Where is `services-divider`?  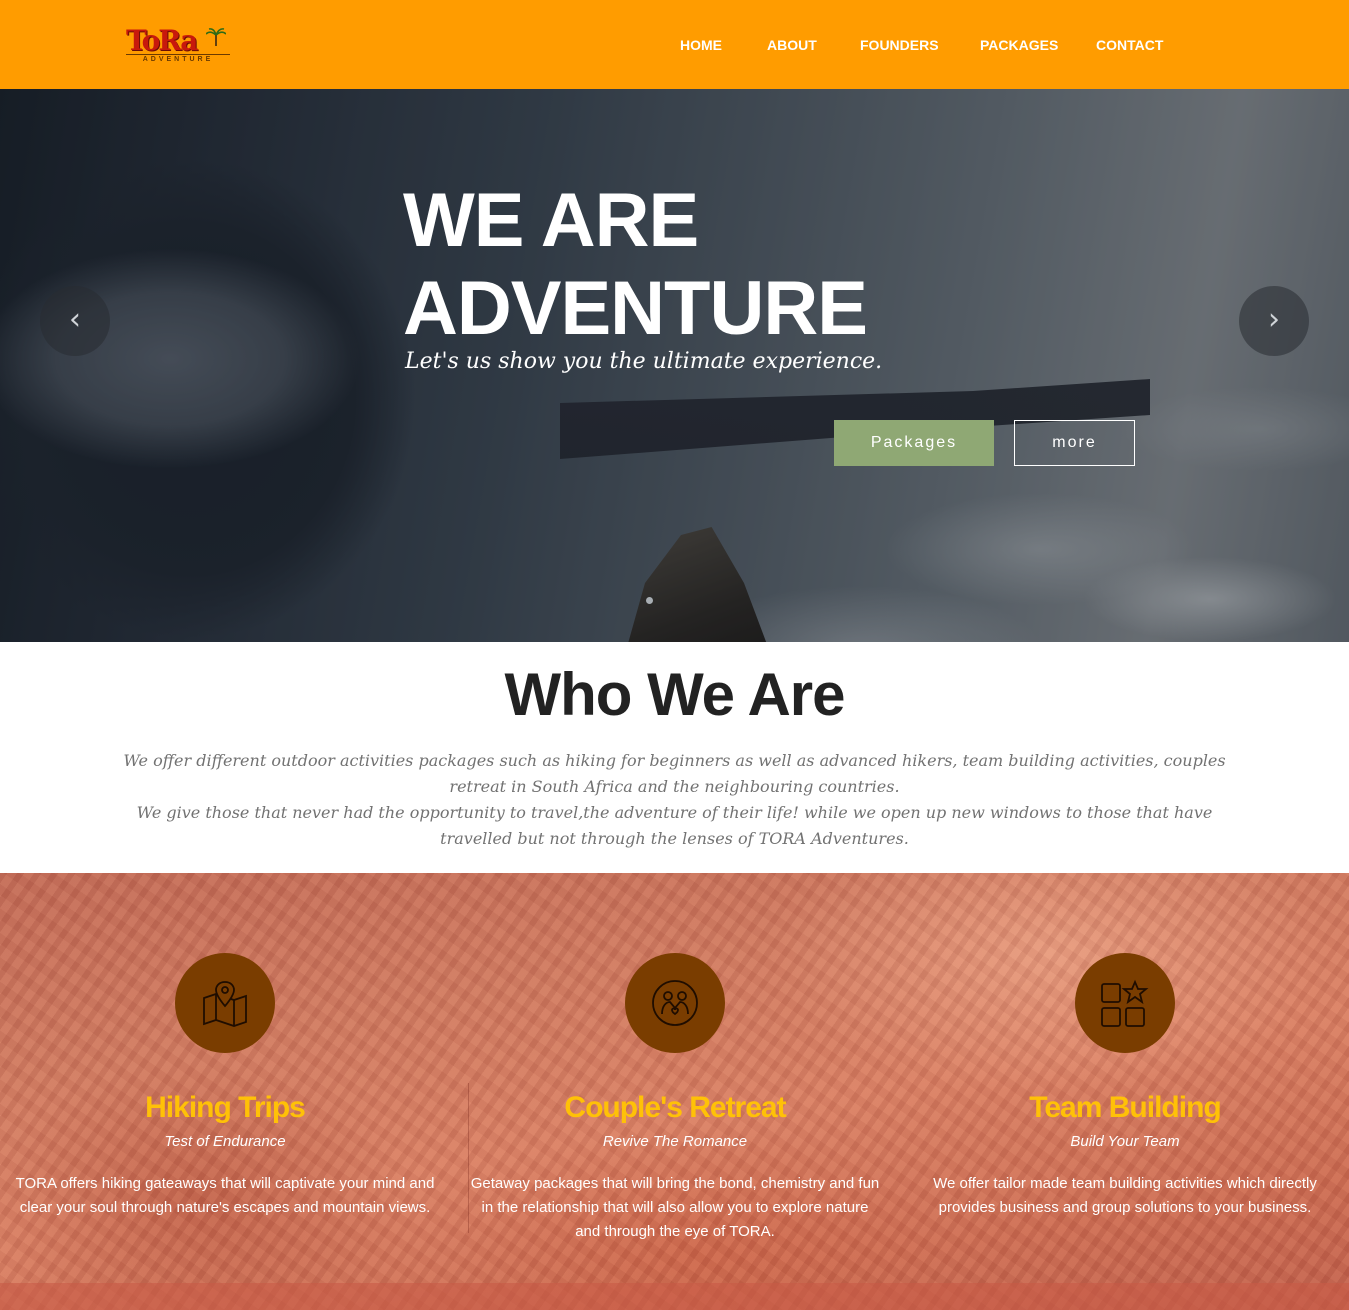
services-divider is located at coordinates (468, 1158).